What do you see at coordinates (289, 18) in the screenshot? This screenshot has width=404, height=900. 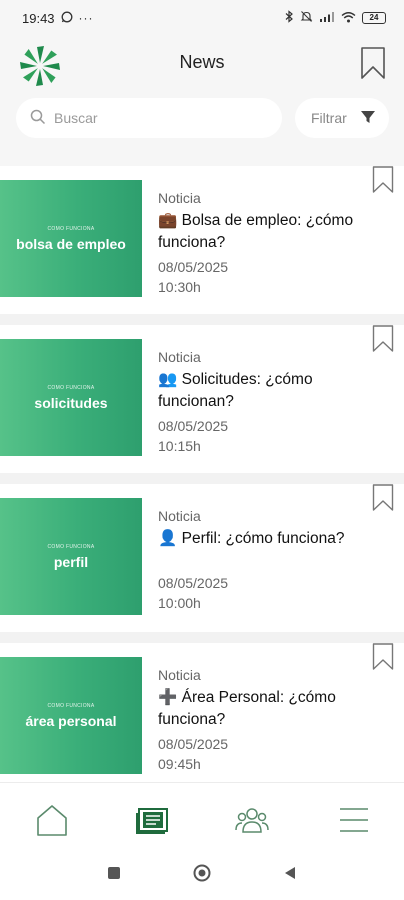 I see `bluetooth-icon` at bounding box center [289, 18].